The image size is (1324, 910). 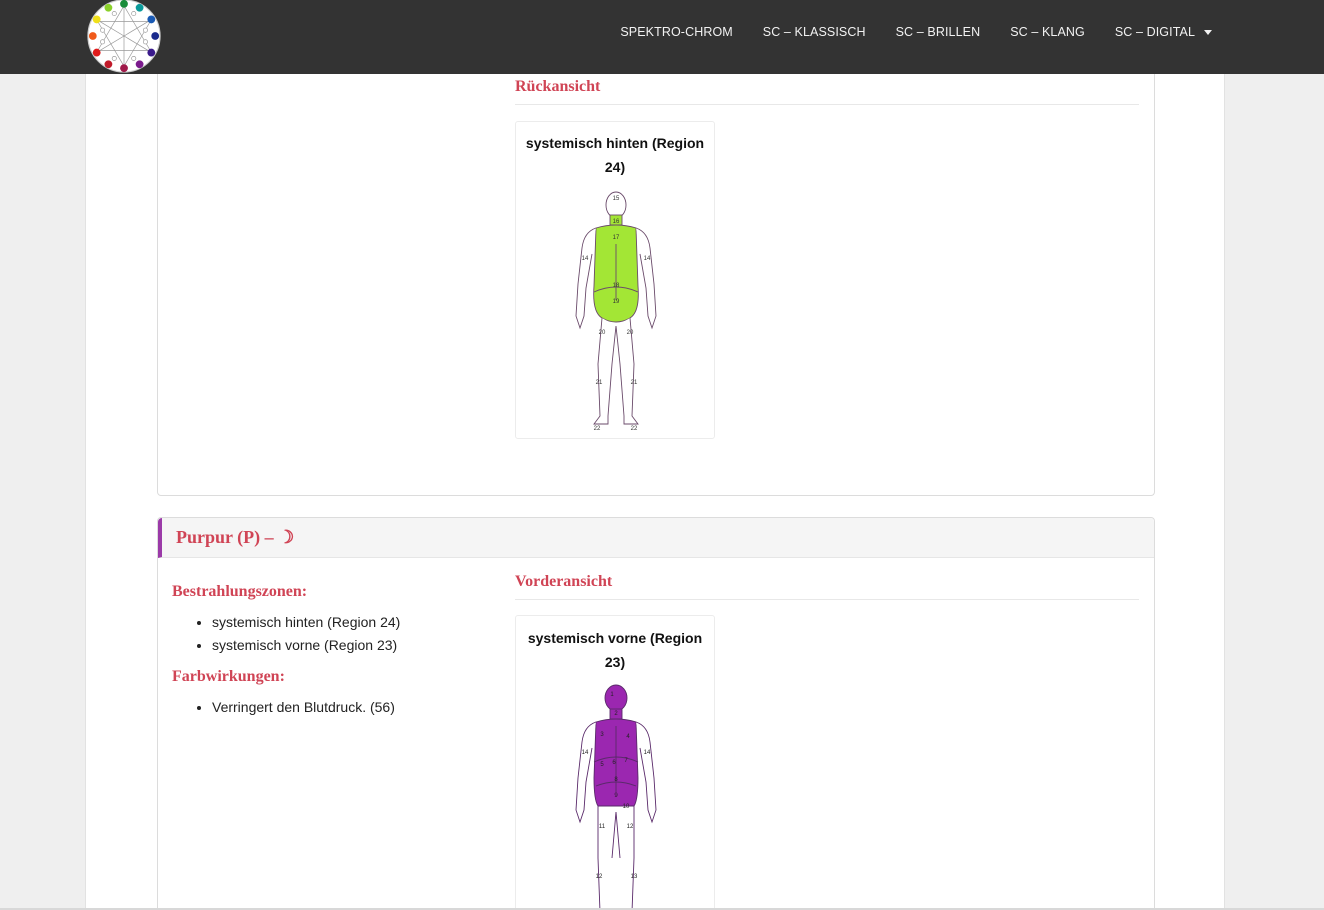 I want to click on body-front-diagram: 1 2 3 4 14 14 5 6 7 8 9 10 11 12 12 13, so click(x=616, y=797).